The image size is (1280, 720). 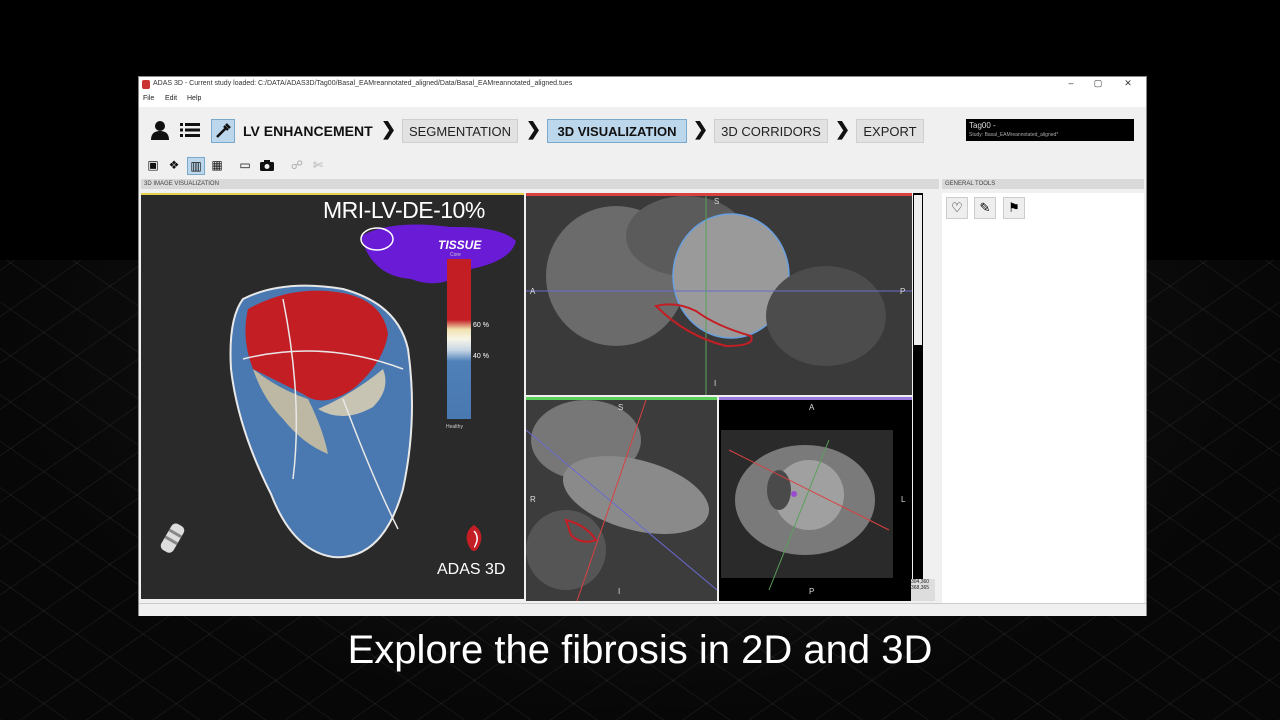 I want to click on legend-upper-pct: 60 %, so click(x=481, y=325).